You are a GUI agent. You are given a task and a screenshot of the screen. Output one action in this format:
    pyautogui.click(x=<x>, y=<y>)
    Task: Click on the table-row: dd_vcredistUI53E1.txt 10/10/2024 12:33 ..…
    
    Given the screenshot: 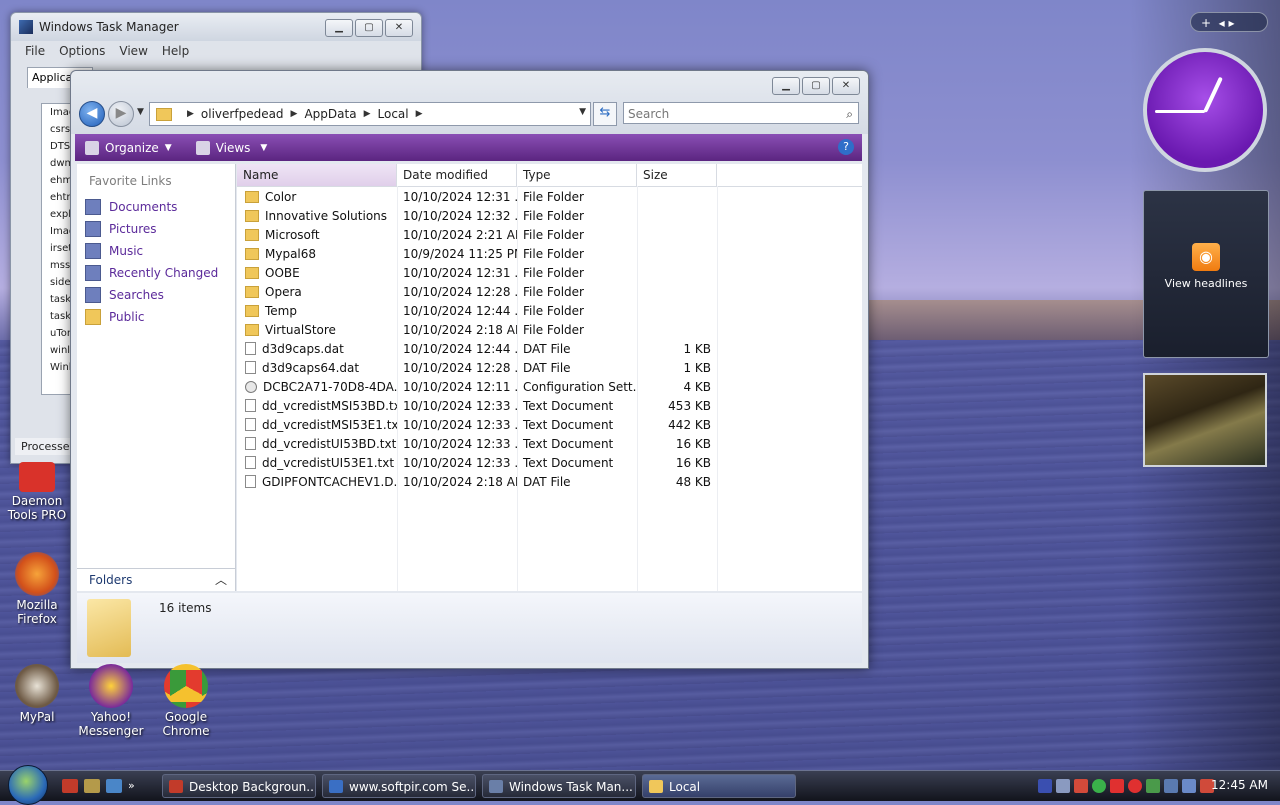 What is the action you would take?
    pyautogui.click(x=549, y=462)
    